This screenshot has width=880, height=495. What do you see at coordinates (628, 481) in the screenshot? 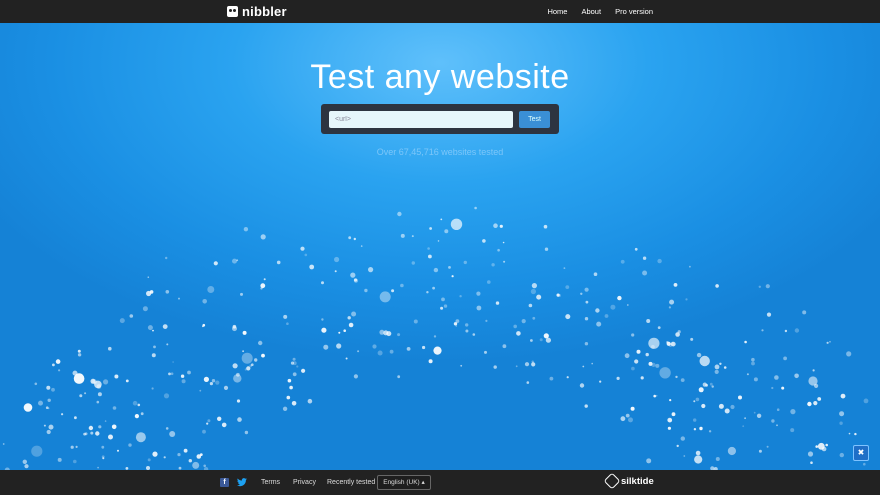
I see `silktide-brand: silktide` at bounding box center [628, 481].